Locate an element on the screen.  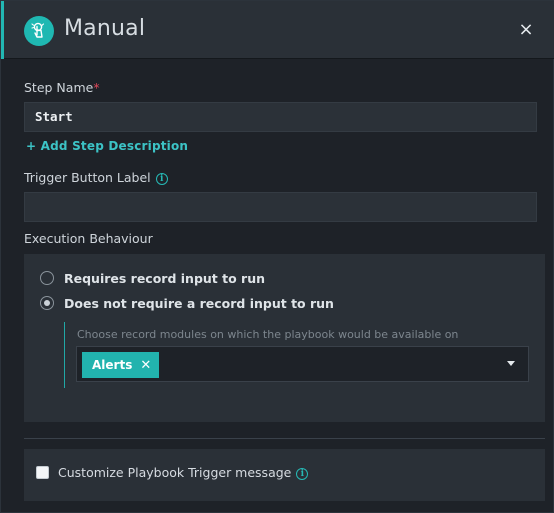
module-tag-alerts: Alerts ✕ is located at coordinates (121, 365).